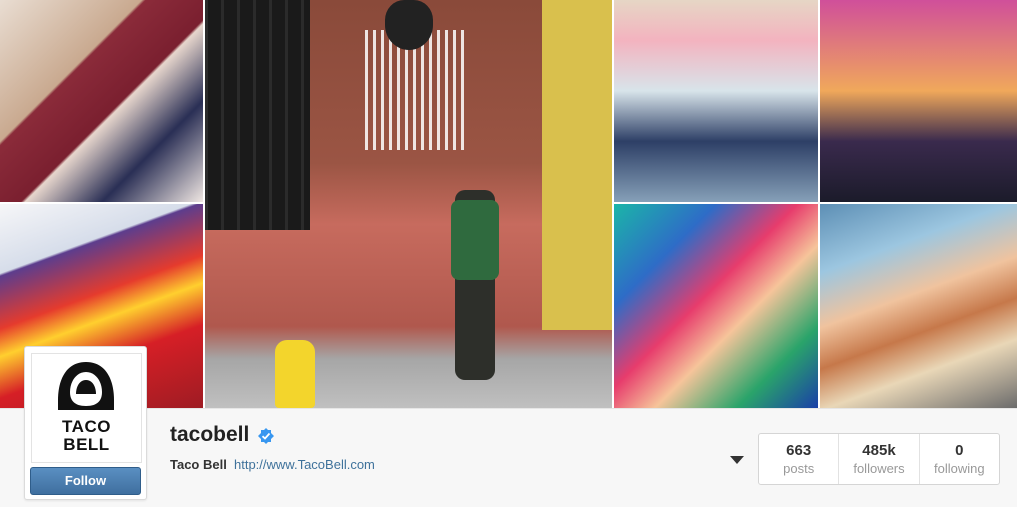  What do you see at coordinates (737, 460) in the screenshot?
I see `options-dropdown-icon` at bounding box center [737, 460].